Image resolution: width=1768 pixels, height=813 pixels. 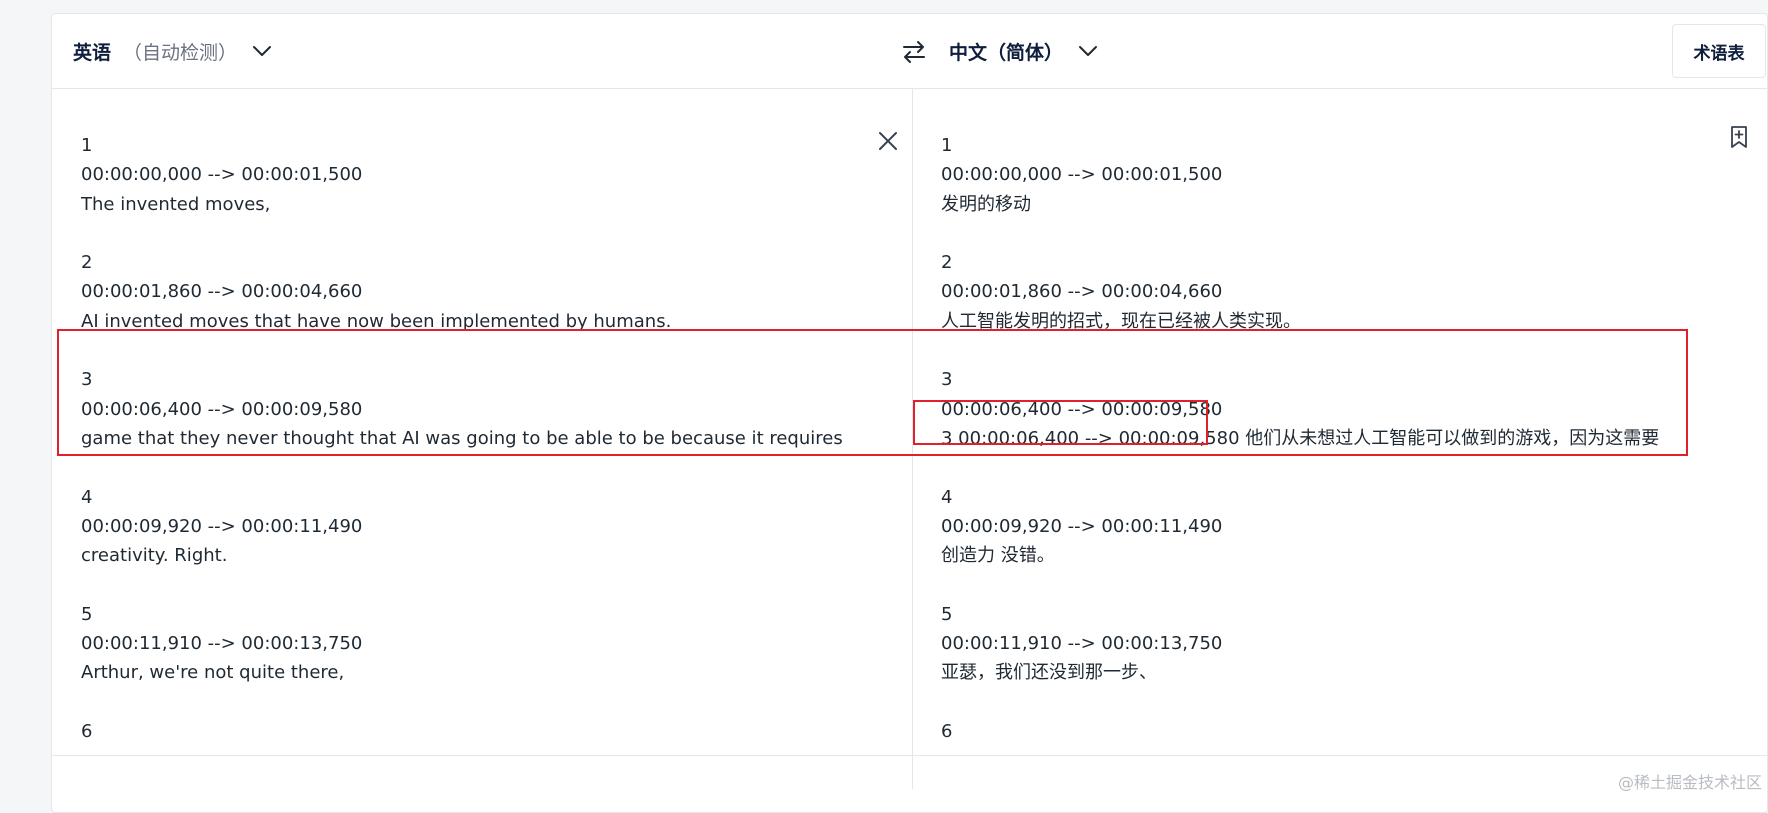 I want to click on source-line: 5, so click(x=87, y=614).